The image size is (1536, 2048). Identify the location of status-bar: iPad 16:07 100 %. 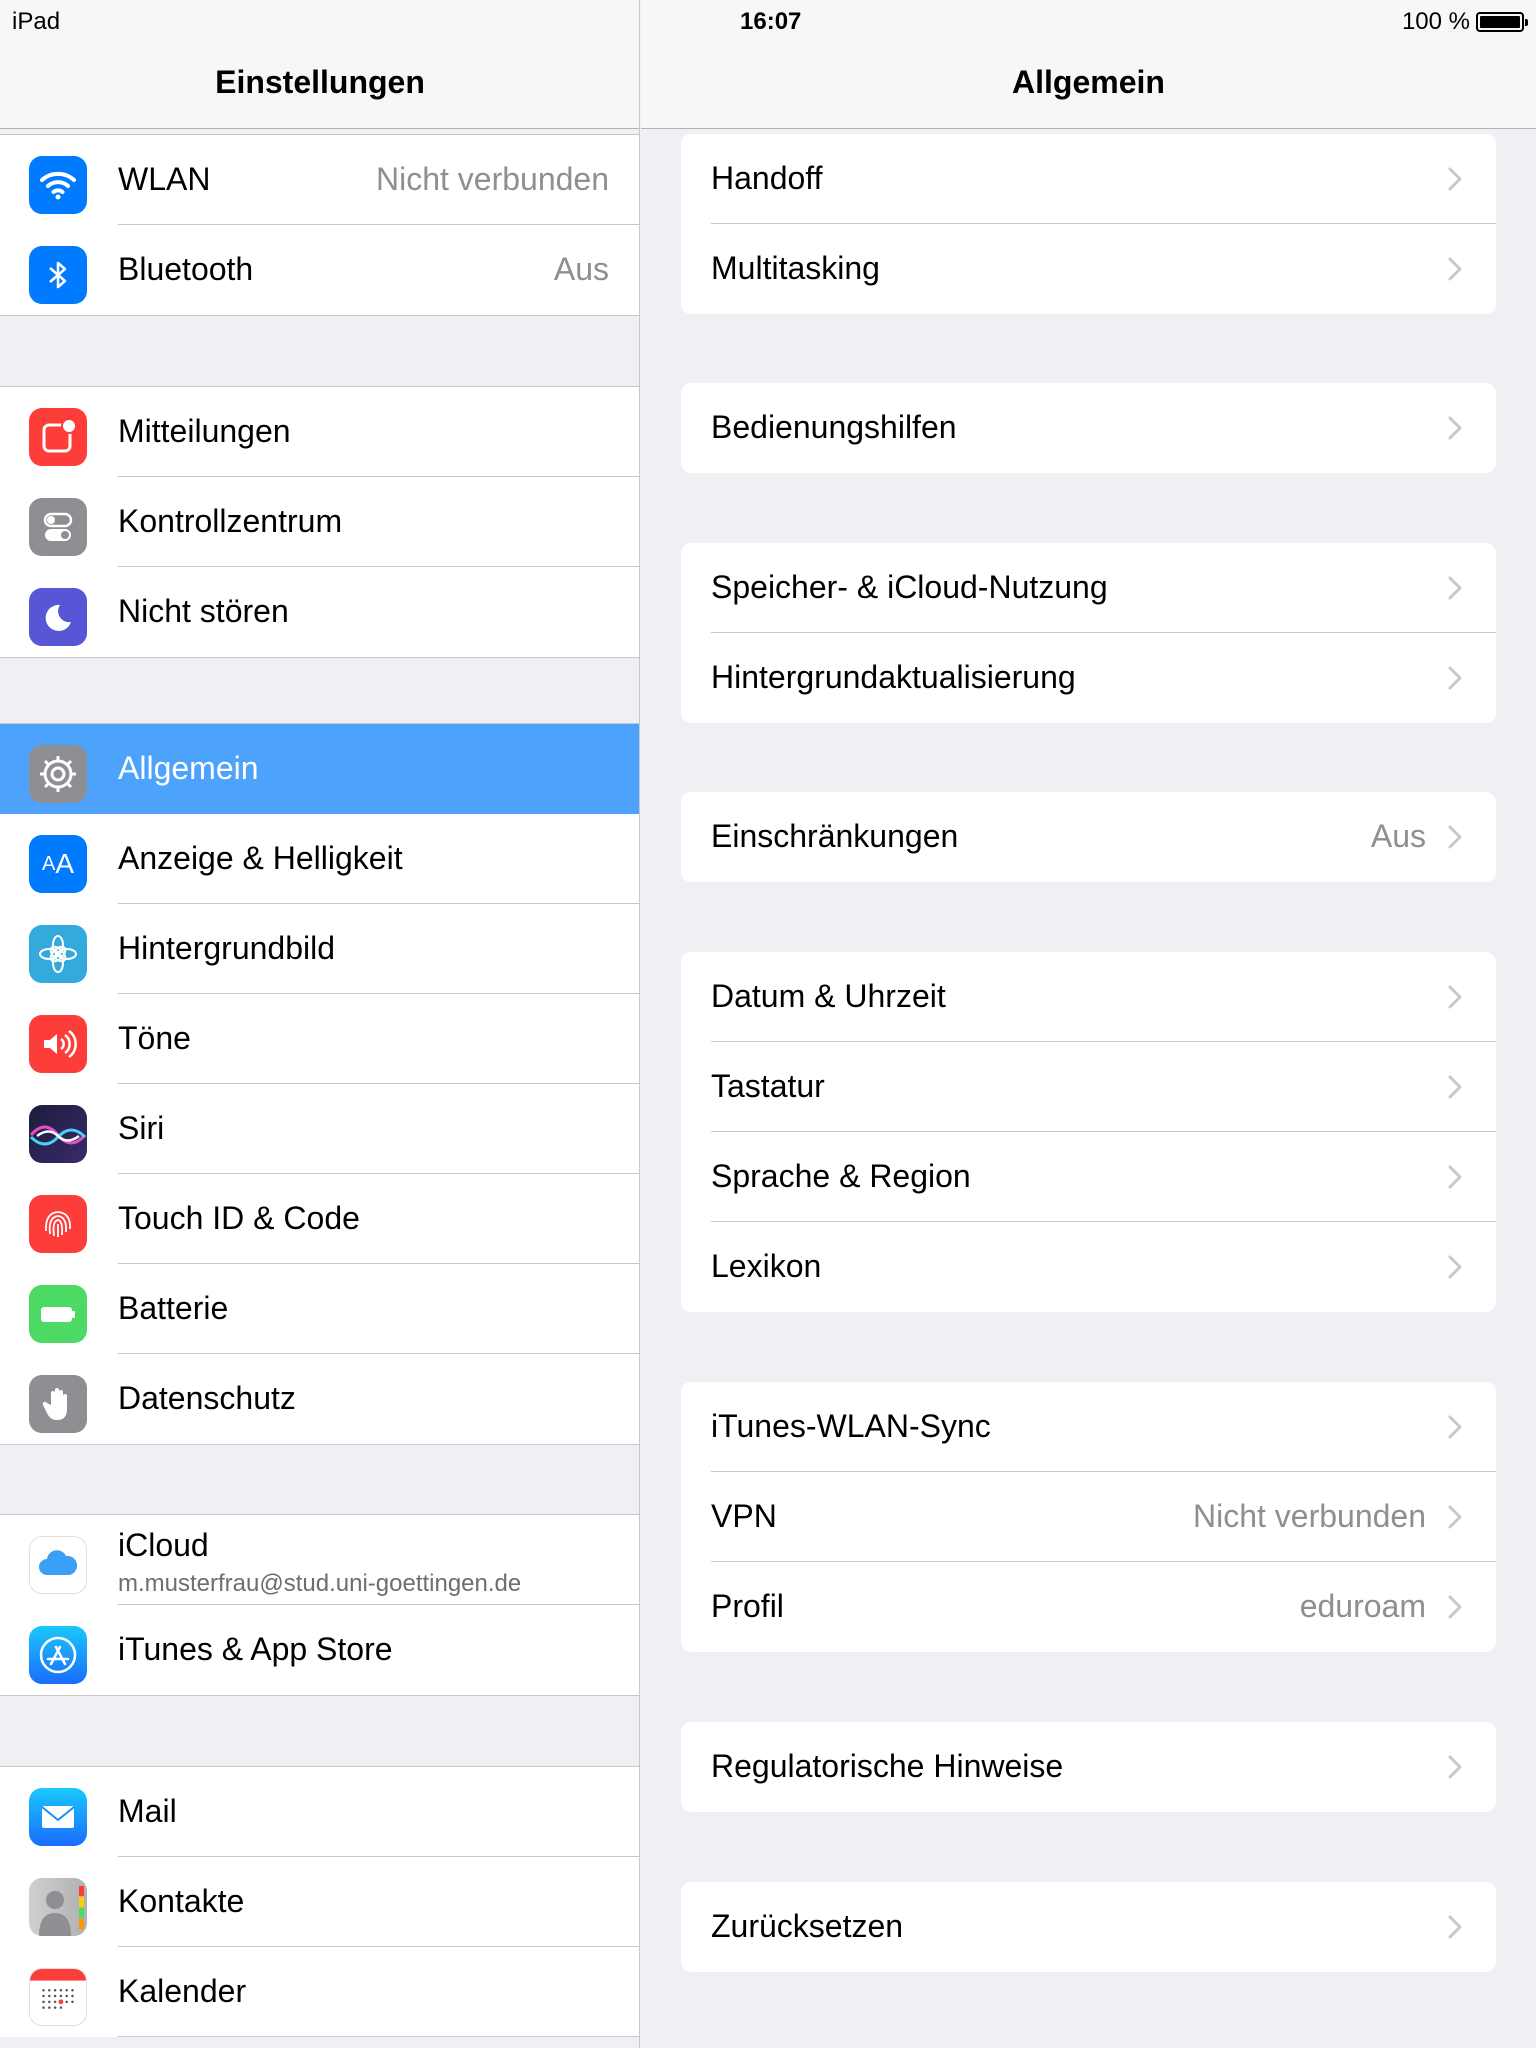
(768, 20).